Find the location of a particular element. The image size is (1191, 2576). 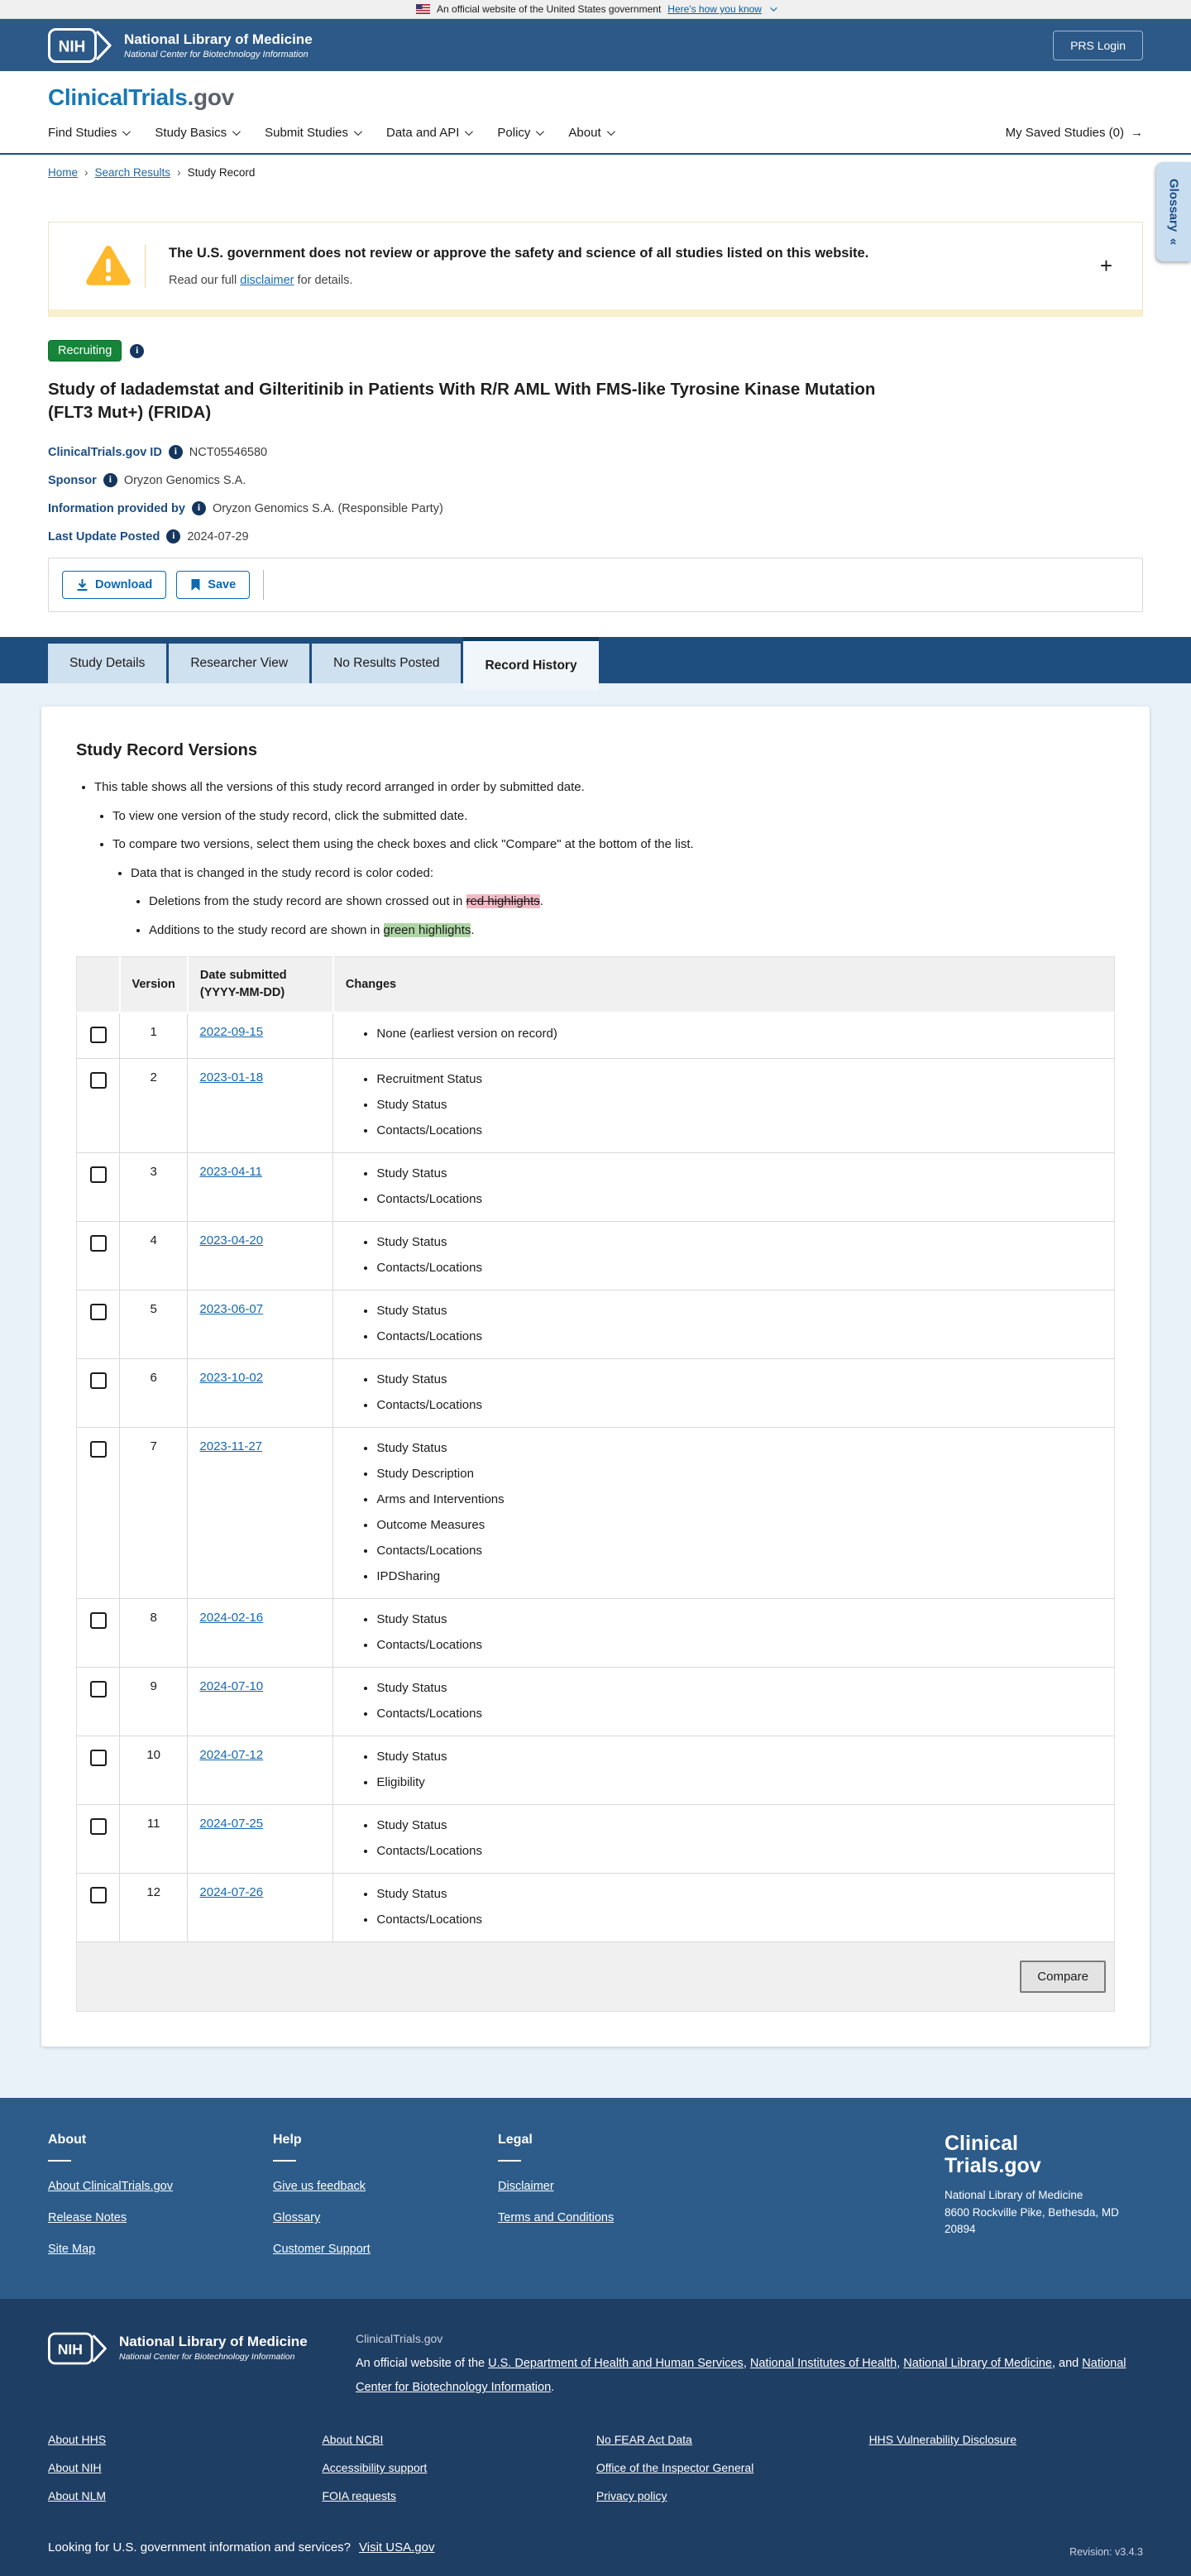

tab-record-history: Record History is located at coordinates (531, 664).